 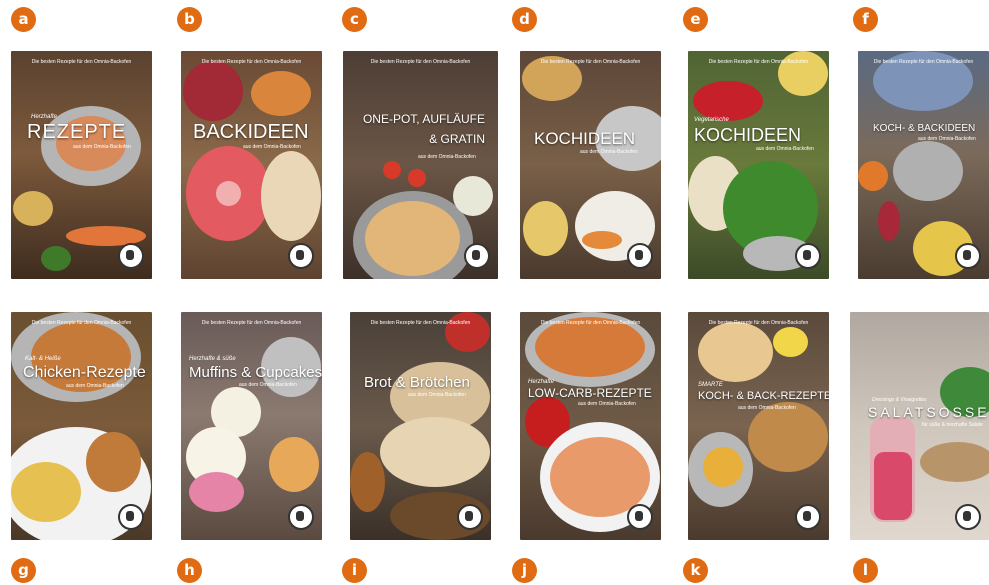 I want to click on badge-a: a, so click(x=23, y=19).